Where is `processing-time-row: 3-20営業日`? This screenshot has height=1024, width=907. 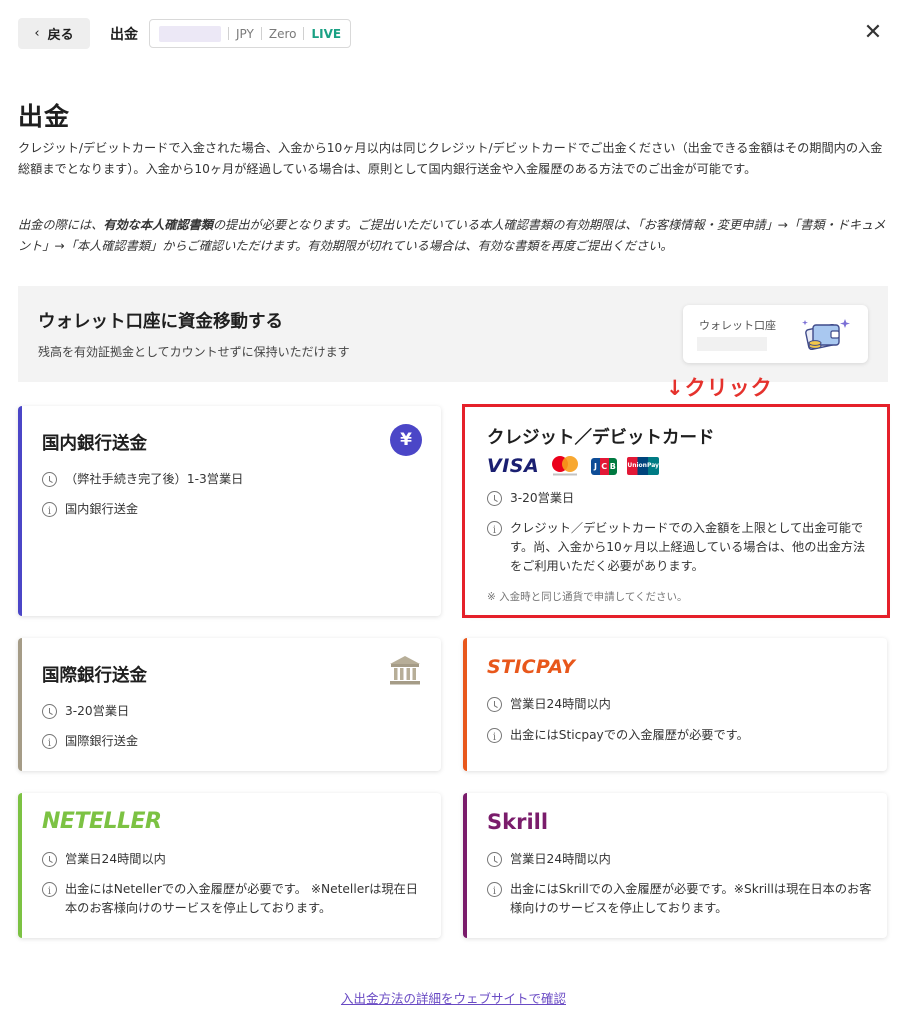
processing-time-row: 3-20営業日 is located at coordinates (85, 711).